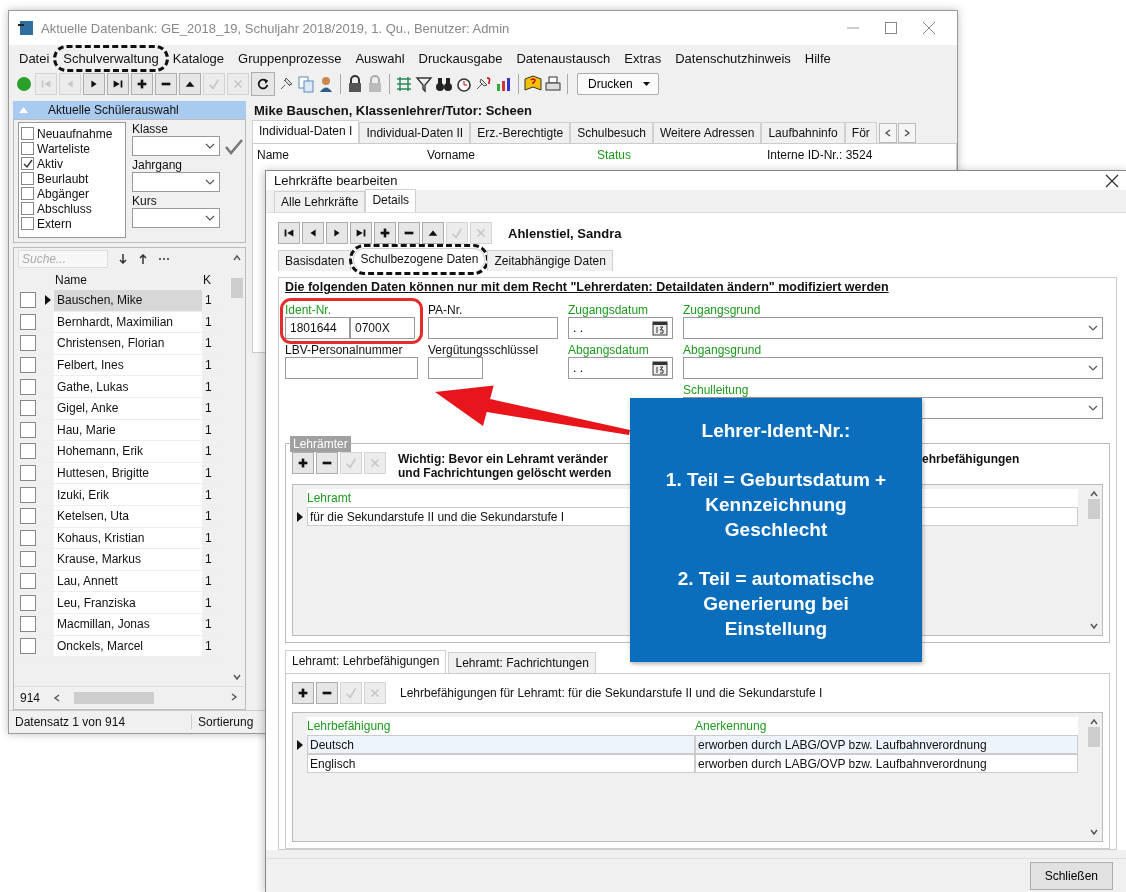 The image size is (1126, 892). I want to click on checkbox-label: Abschluss, so click(64, 208).